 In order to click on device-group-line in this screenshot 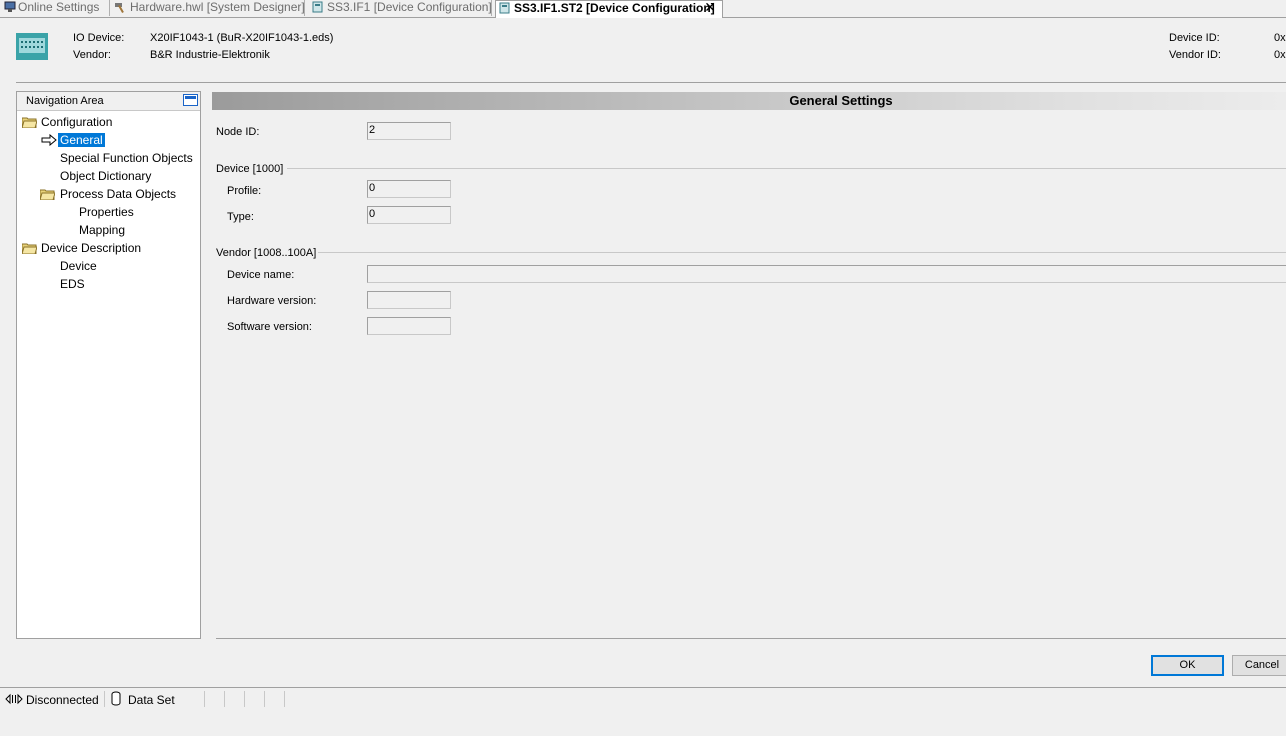, I will do `click(786, 168)`.